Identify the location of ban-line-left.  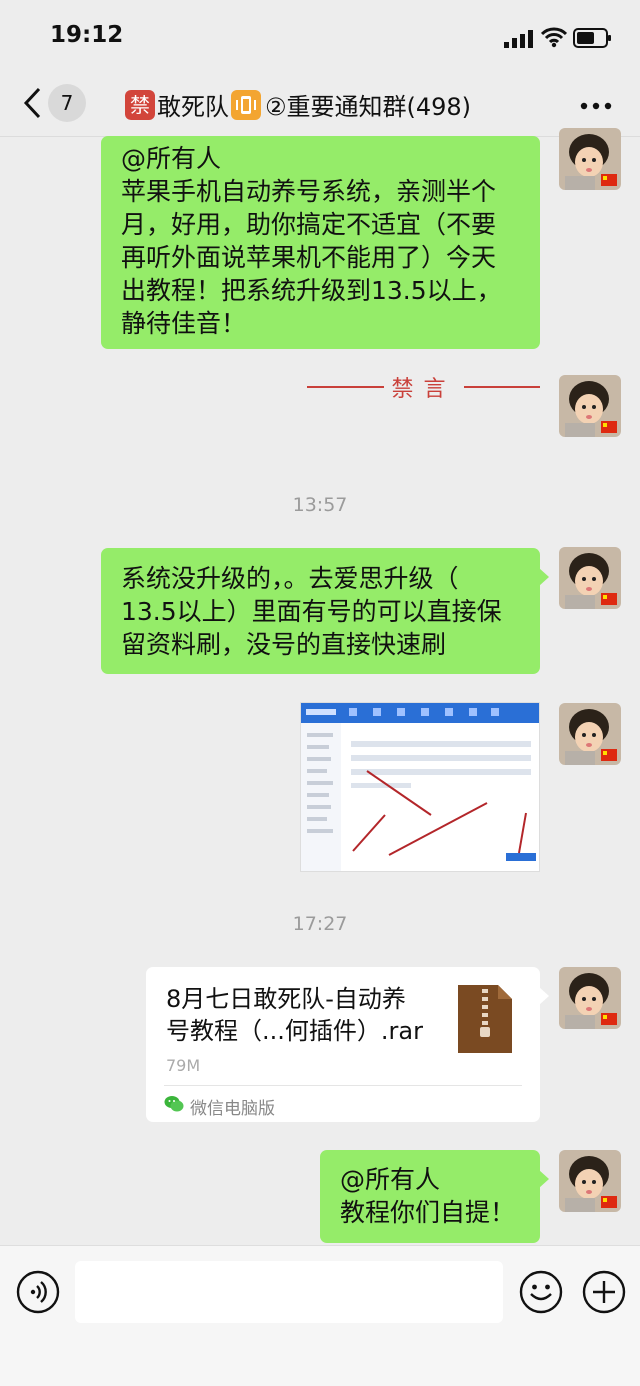
(345, 387).